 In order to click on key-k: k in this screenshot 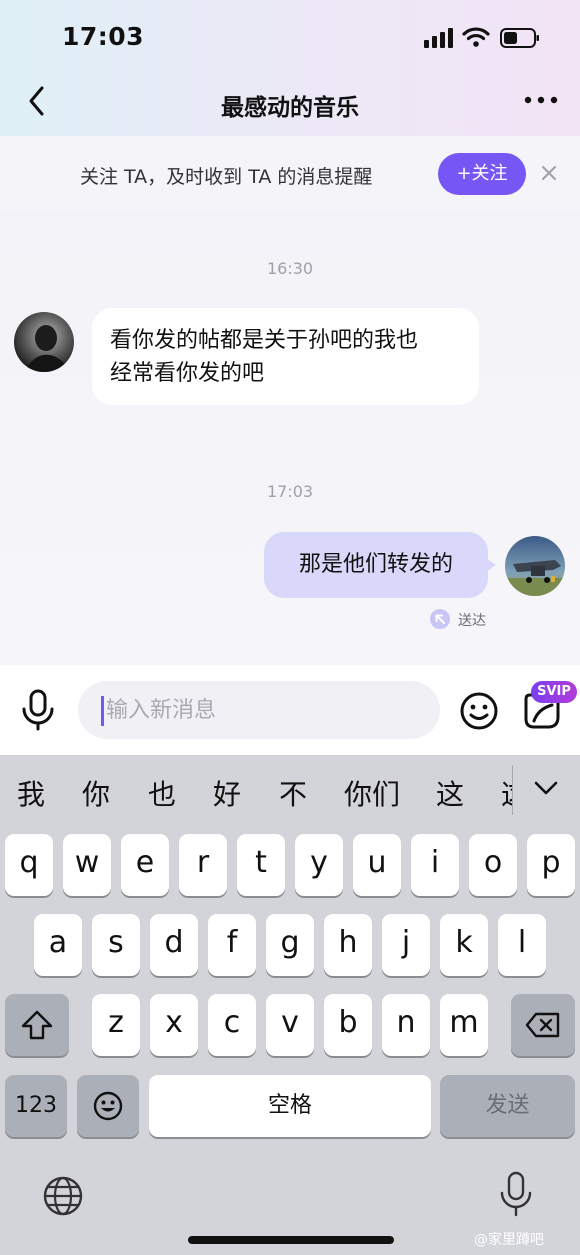, I will do `click(464, 945)`.